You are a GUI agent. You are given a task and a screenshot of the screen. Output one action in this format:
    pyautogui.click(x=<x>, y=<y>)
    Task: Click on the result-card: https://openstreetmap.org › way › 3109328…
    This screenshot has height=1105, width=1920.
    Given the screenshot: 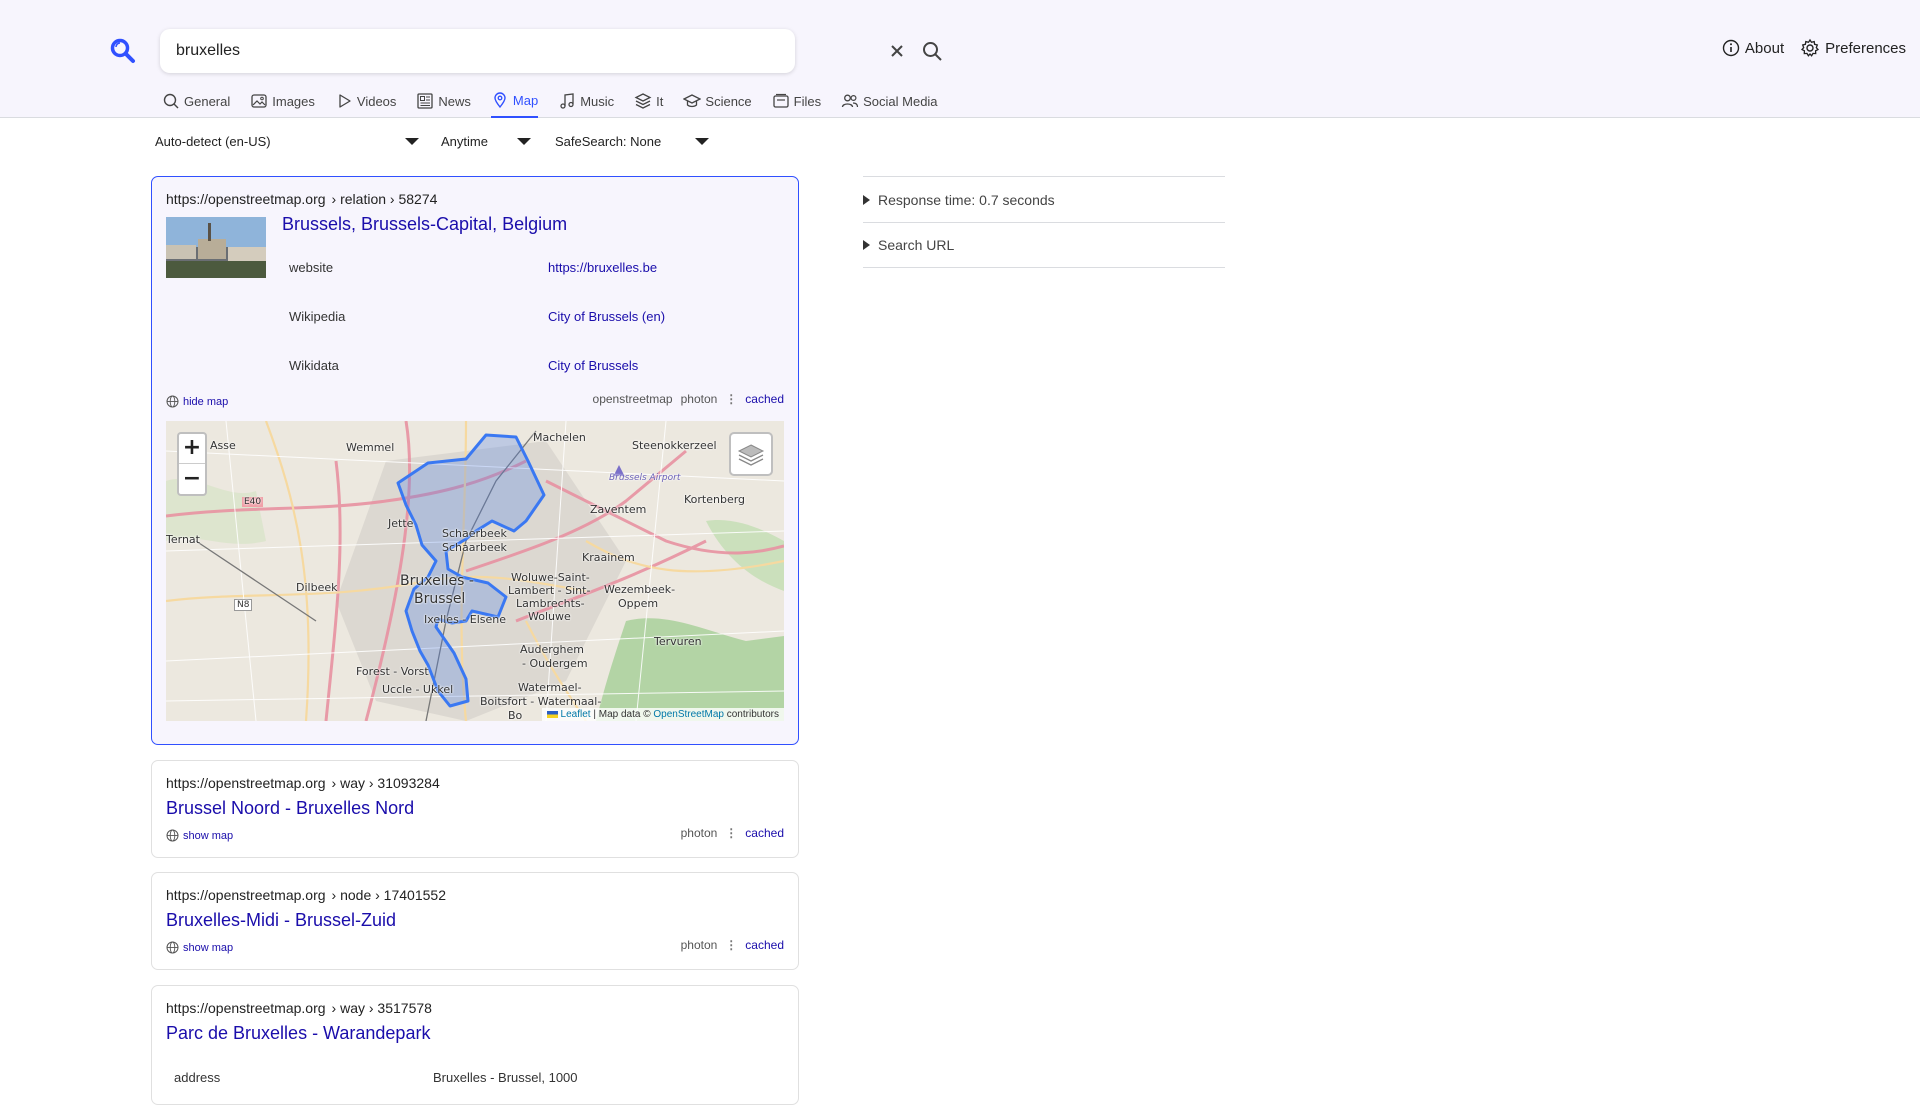 What is the action you would take?
    pyautogui.click(x=475, y=809)
    